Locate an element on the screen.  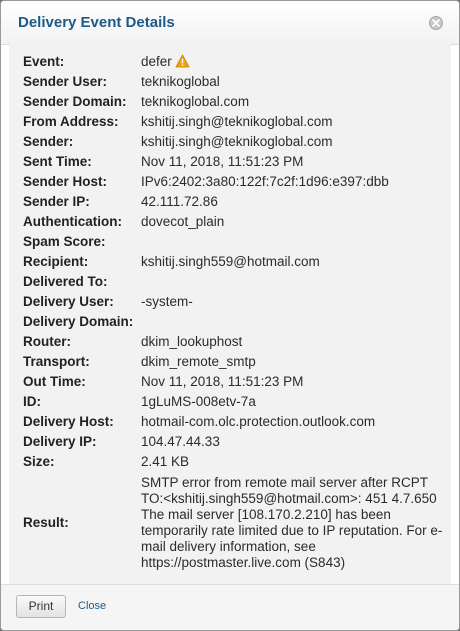
close-icon is located at coordinates (436, 23).